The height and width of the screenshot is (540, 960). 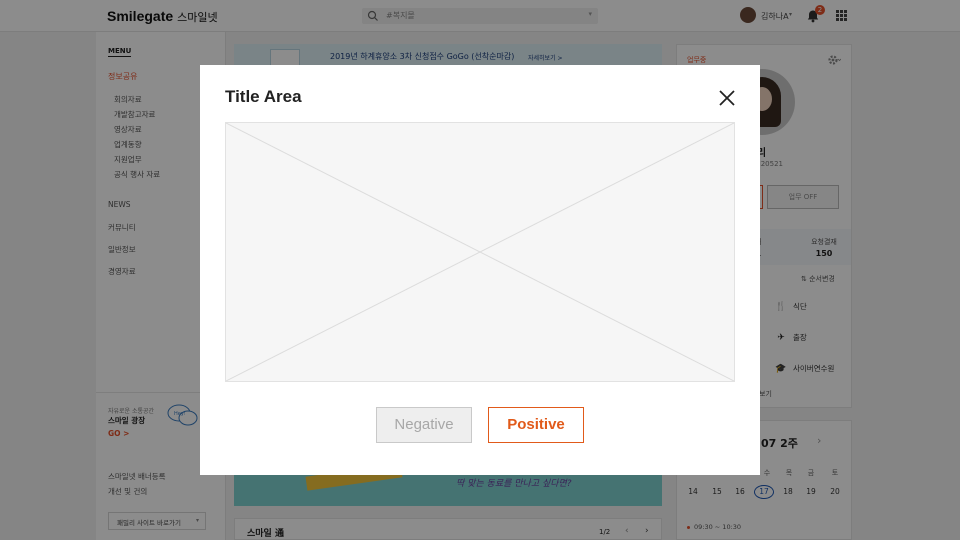 What do you see at coordinates (727, 98) in the screenshot?
I see `close-icon` at bounding box center [727, 98].